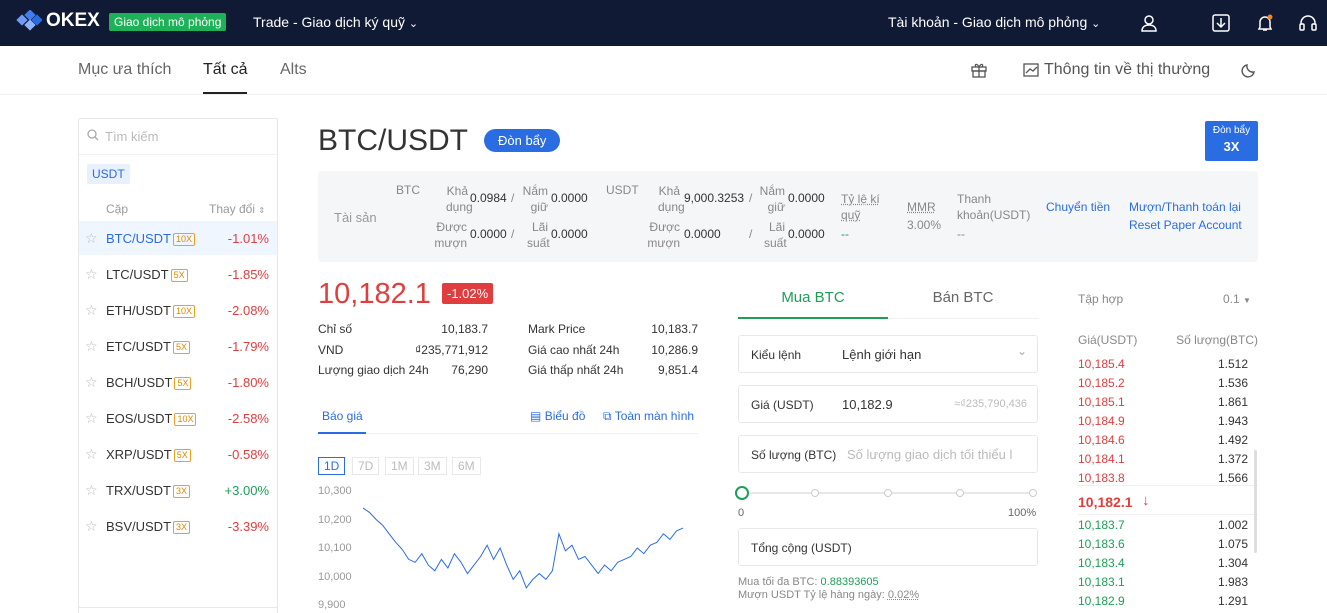 This screenshot has width=1327, height=613. Describe the element at coordinates (108, 174) in the screenshot. I see `quote-filter-usdt: USDT` at that location.